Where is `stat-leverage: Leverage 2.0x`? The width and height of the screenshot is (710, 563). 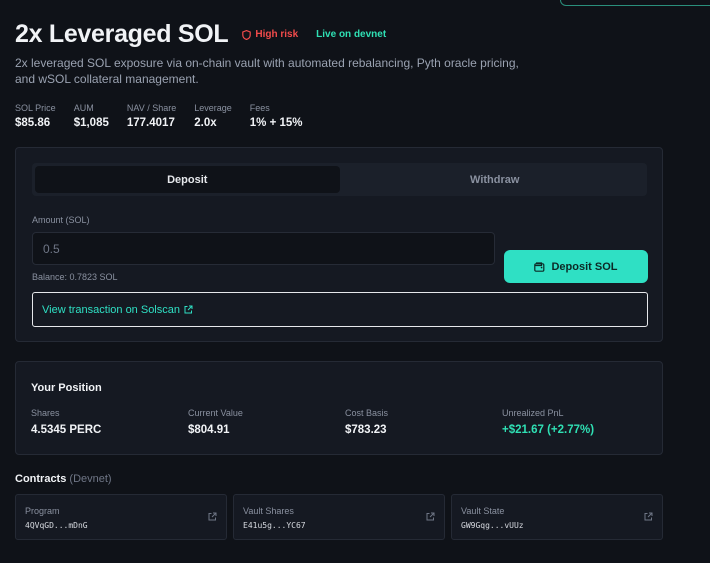 stat-leverage: Leverage 2.0x is located at coordinates (213, 116).